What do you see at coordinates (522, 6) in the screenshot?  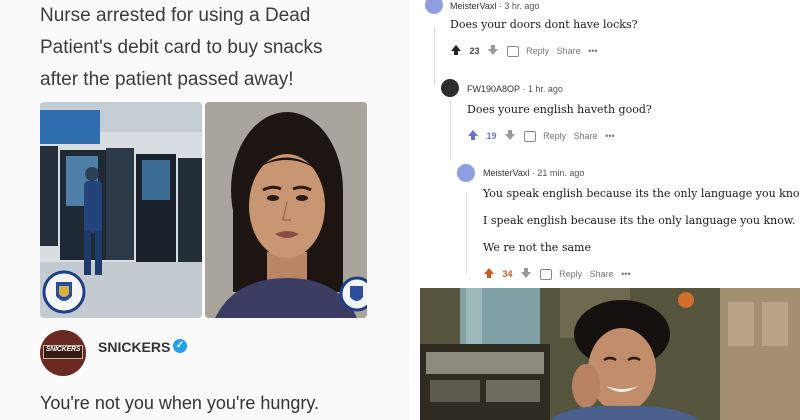 I see `comment-time: 3 hr. ago` at bounding box center [522, 6].